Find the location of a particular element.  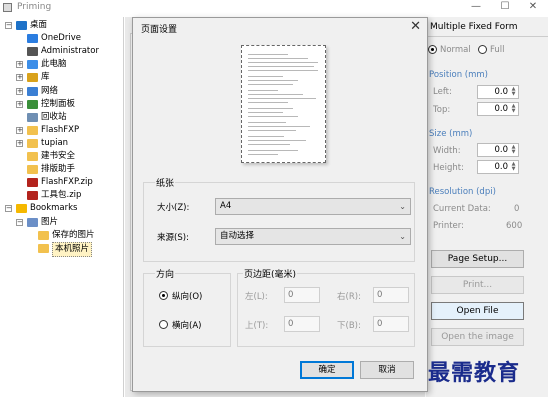

margin-bottom-input: 0 is located at coordinates (391, 324).